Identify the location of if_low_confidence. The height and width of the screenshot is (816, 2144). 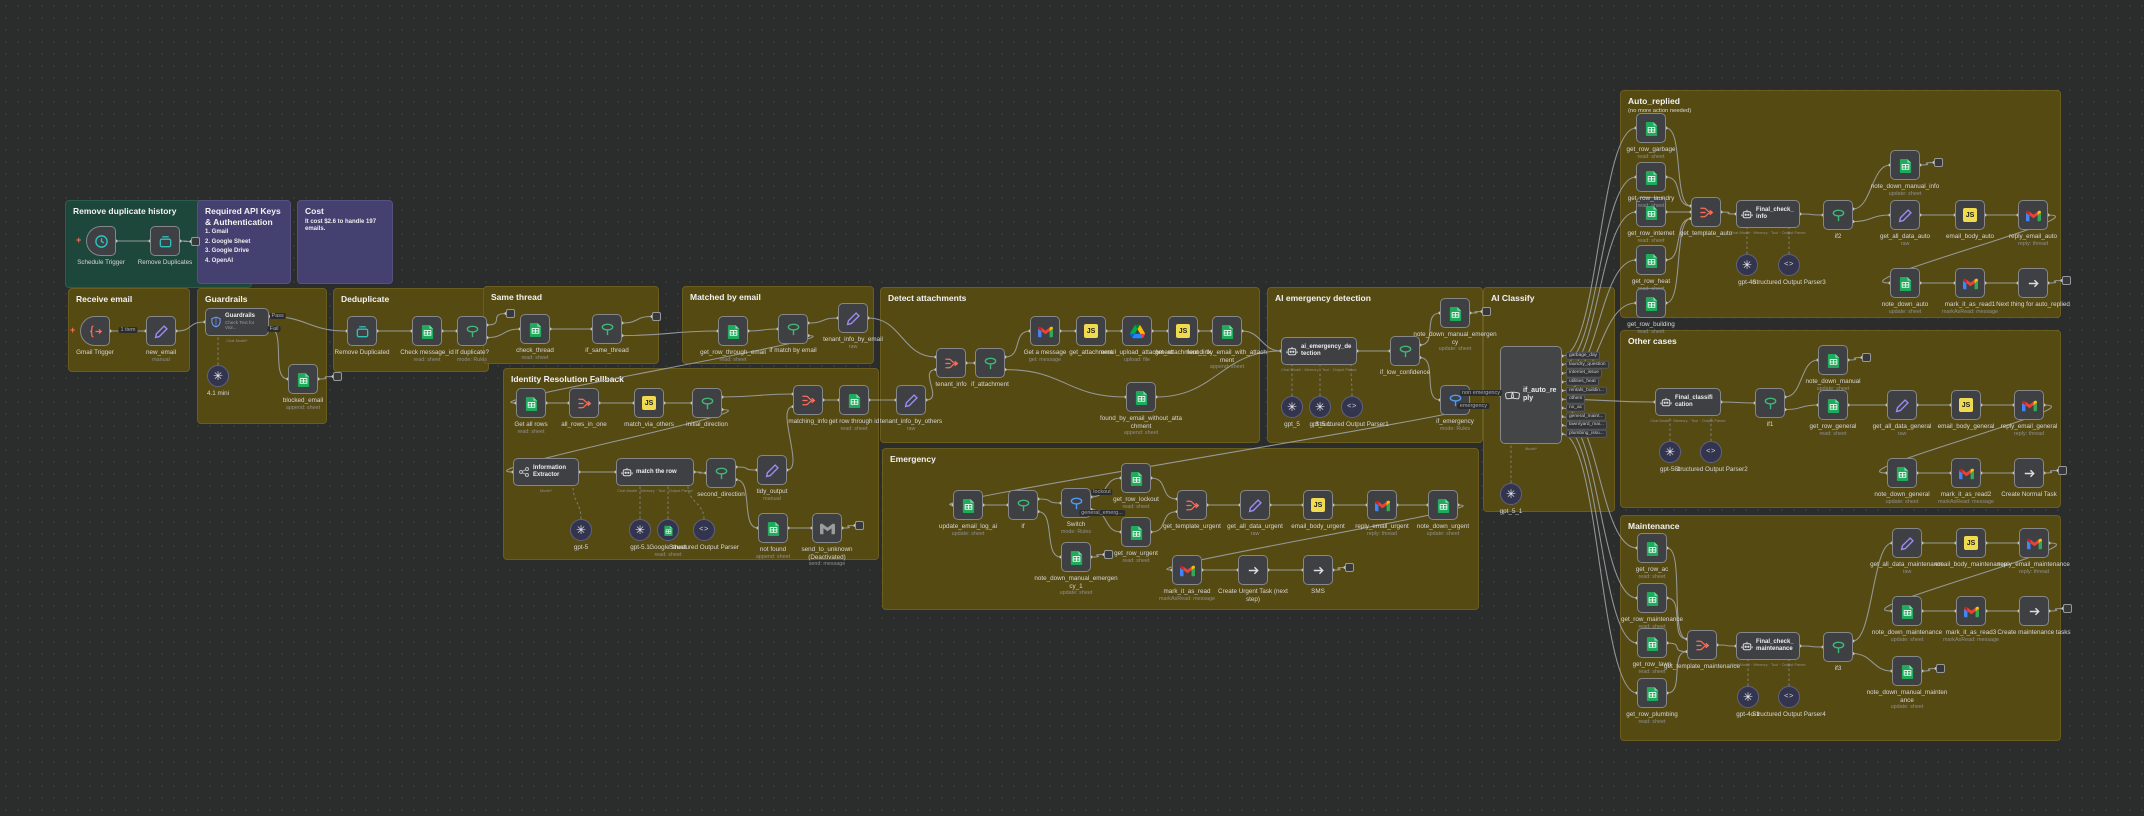
(1405, 351).